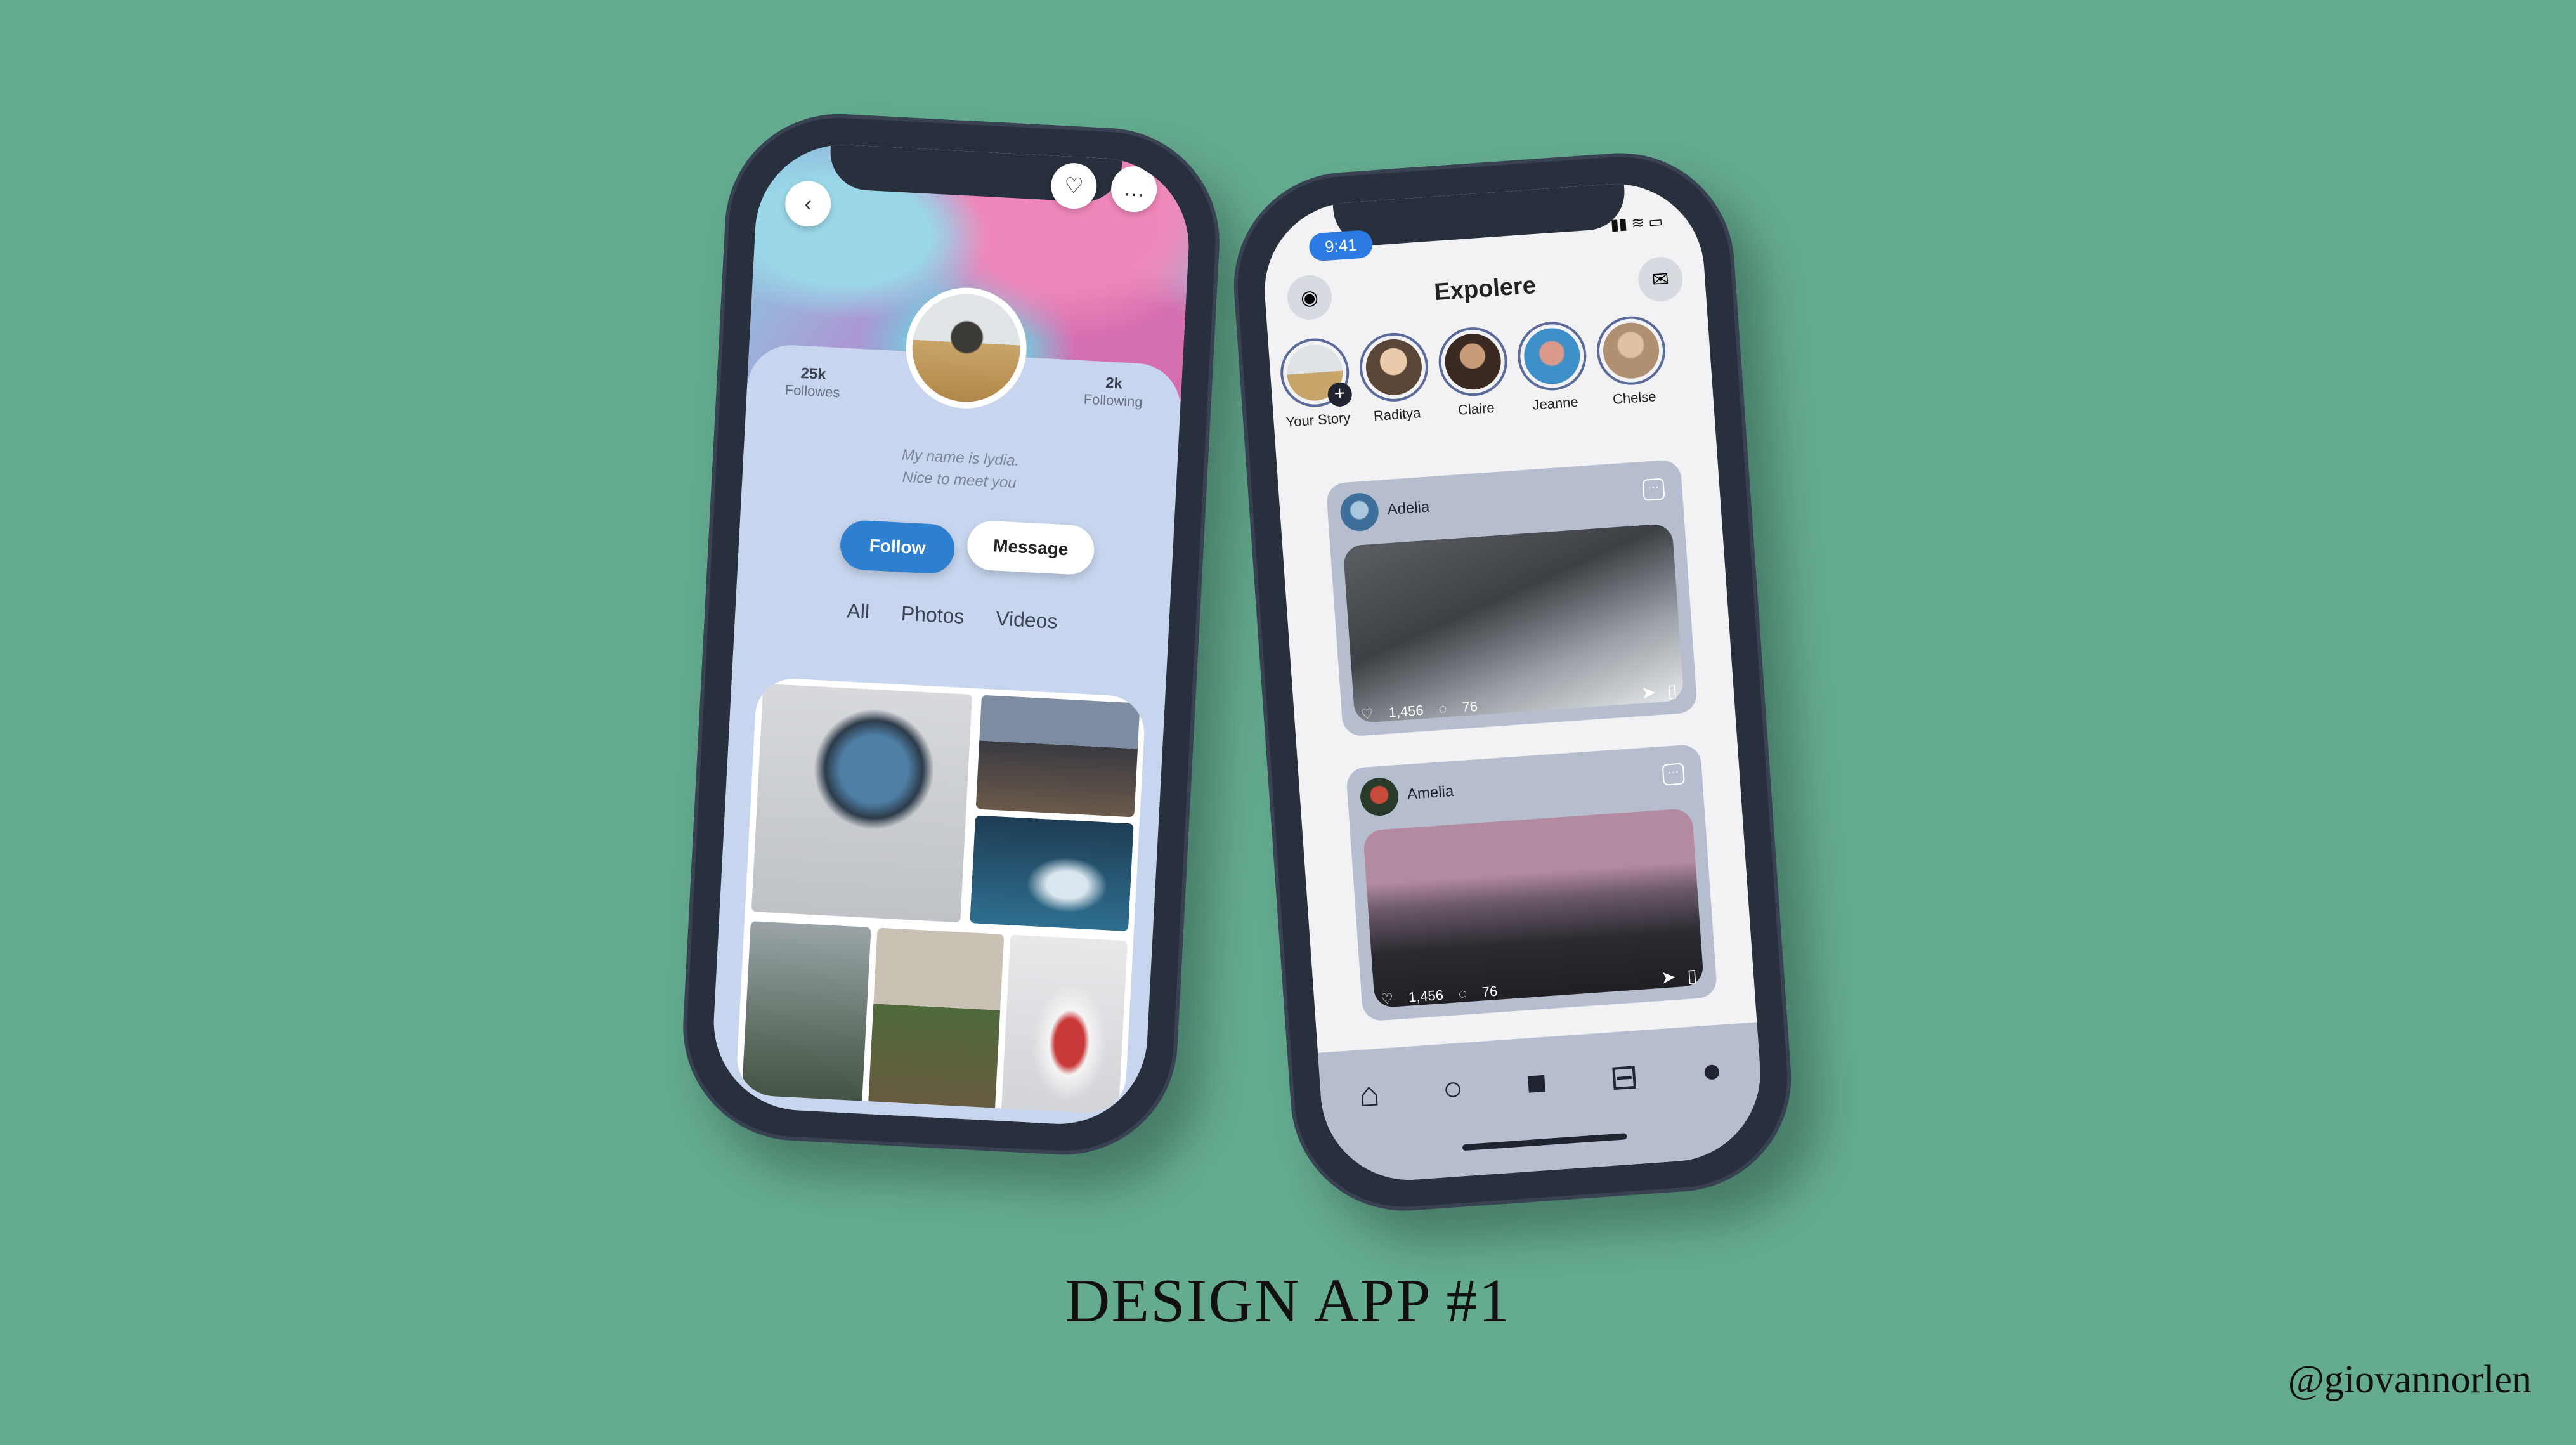  What do you see at coordinates (1661, 279) in the screenshot?
I see `mail-icon: ✉` at bounding box center [1661, 279].